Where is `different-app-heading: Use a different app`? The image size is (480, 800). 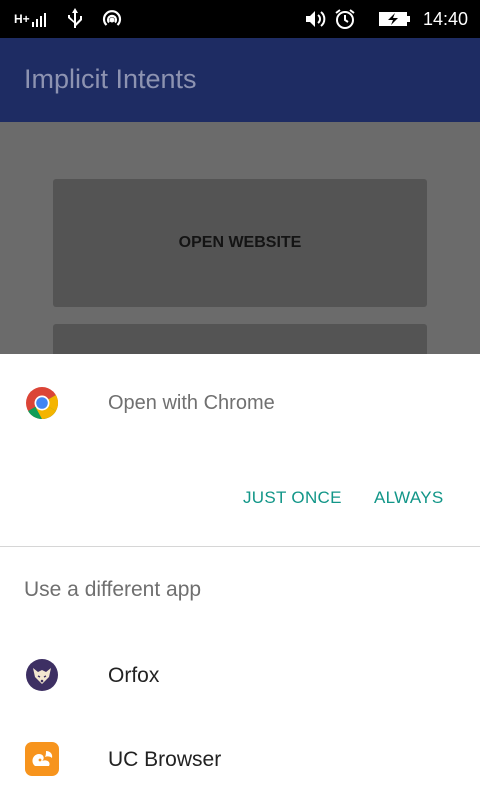 different-app-heading: Use a different app is located at coordinates (113, 589).